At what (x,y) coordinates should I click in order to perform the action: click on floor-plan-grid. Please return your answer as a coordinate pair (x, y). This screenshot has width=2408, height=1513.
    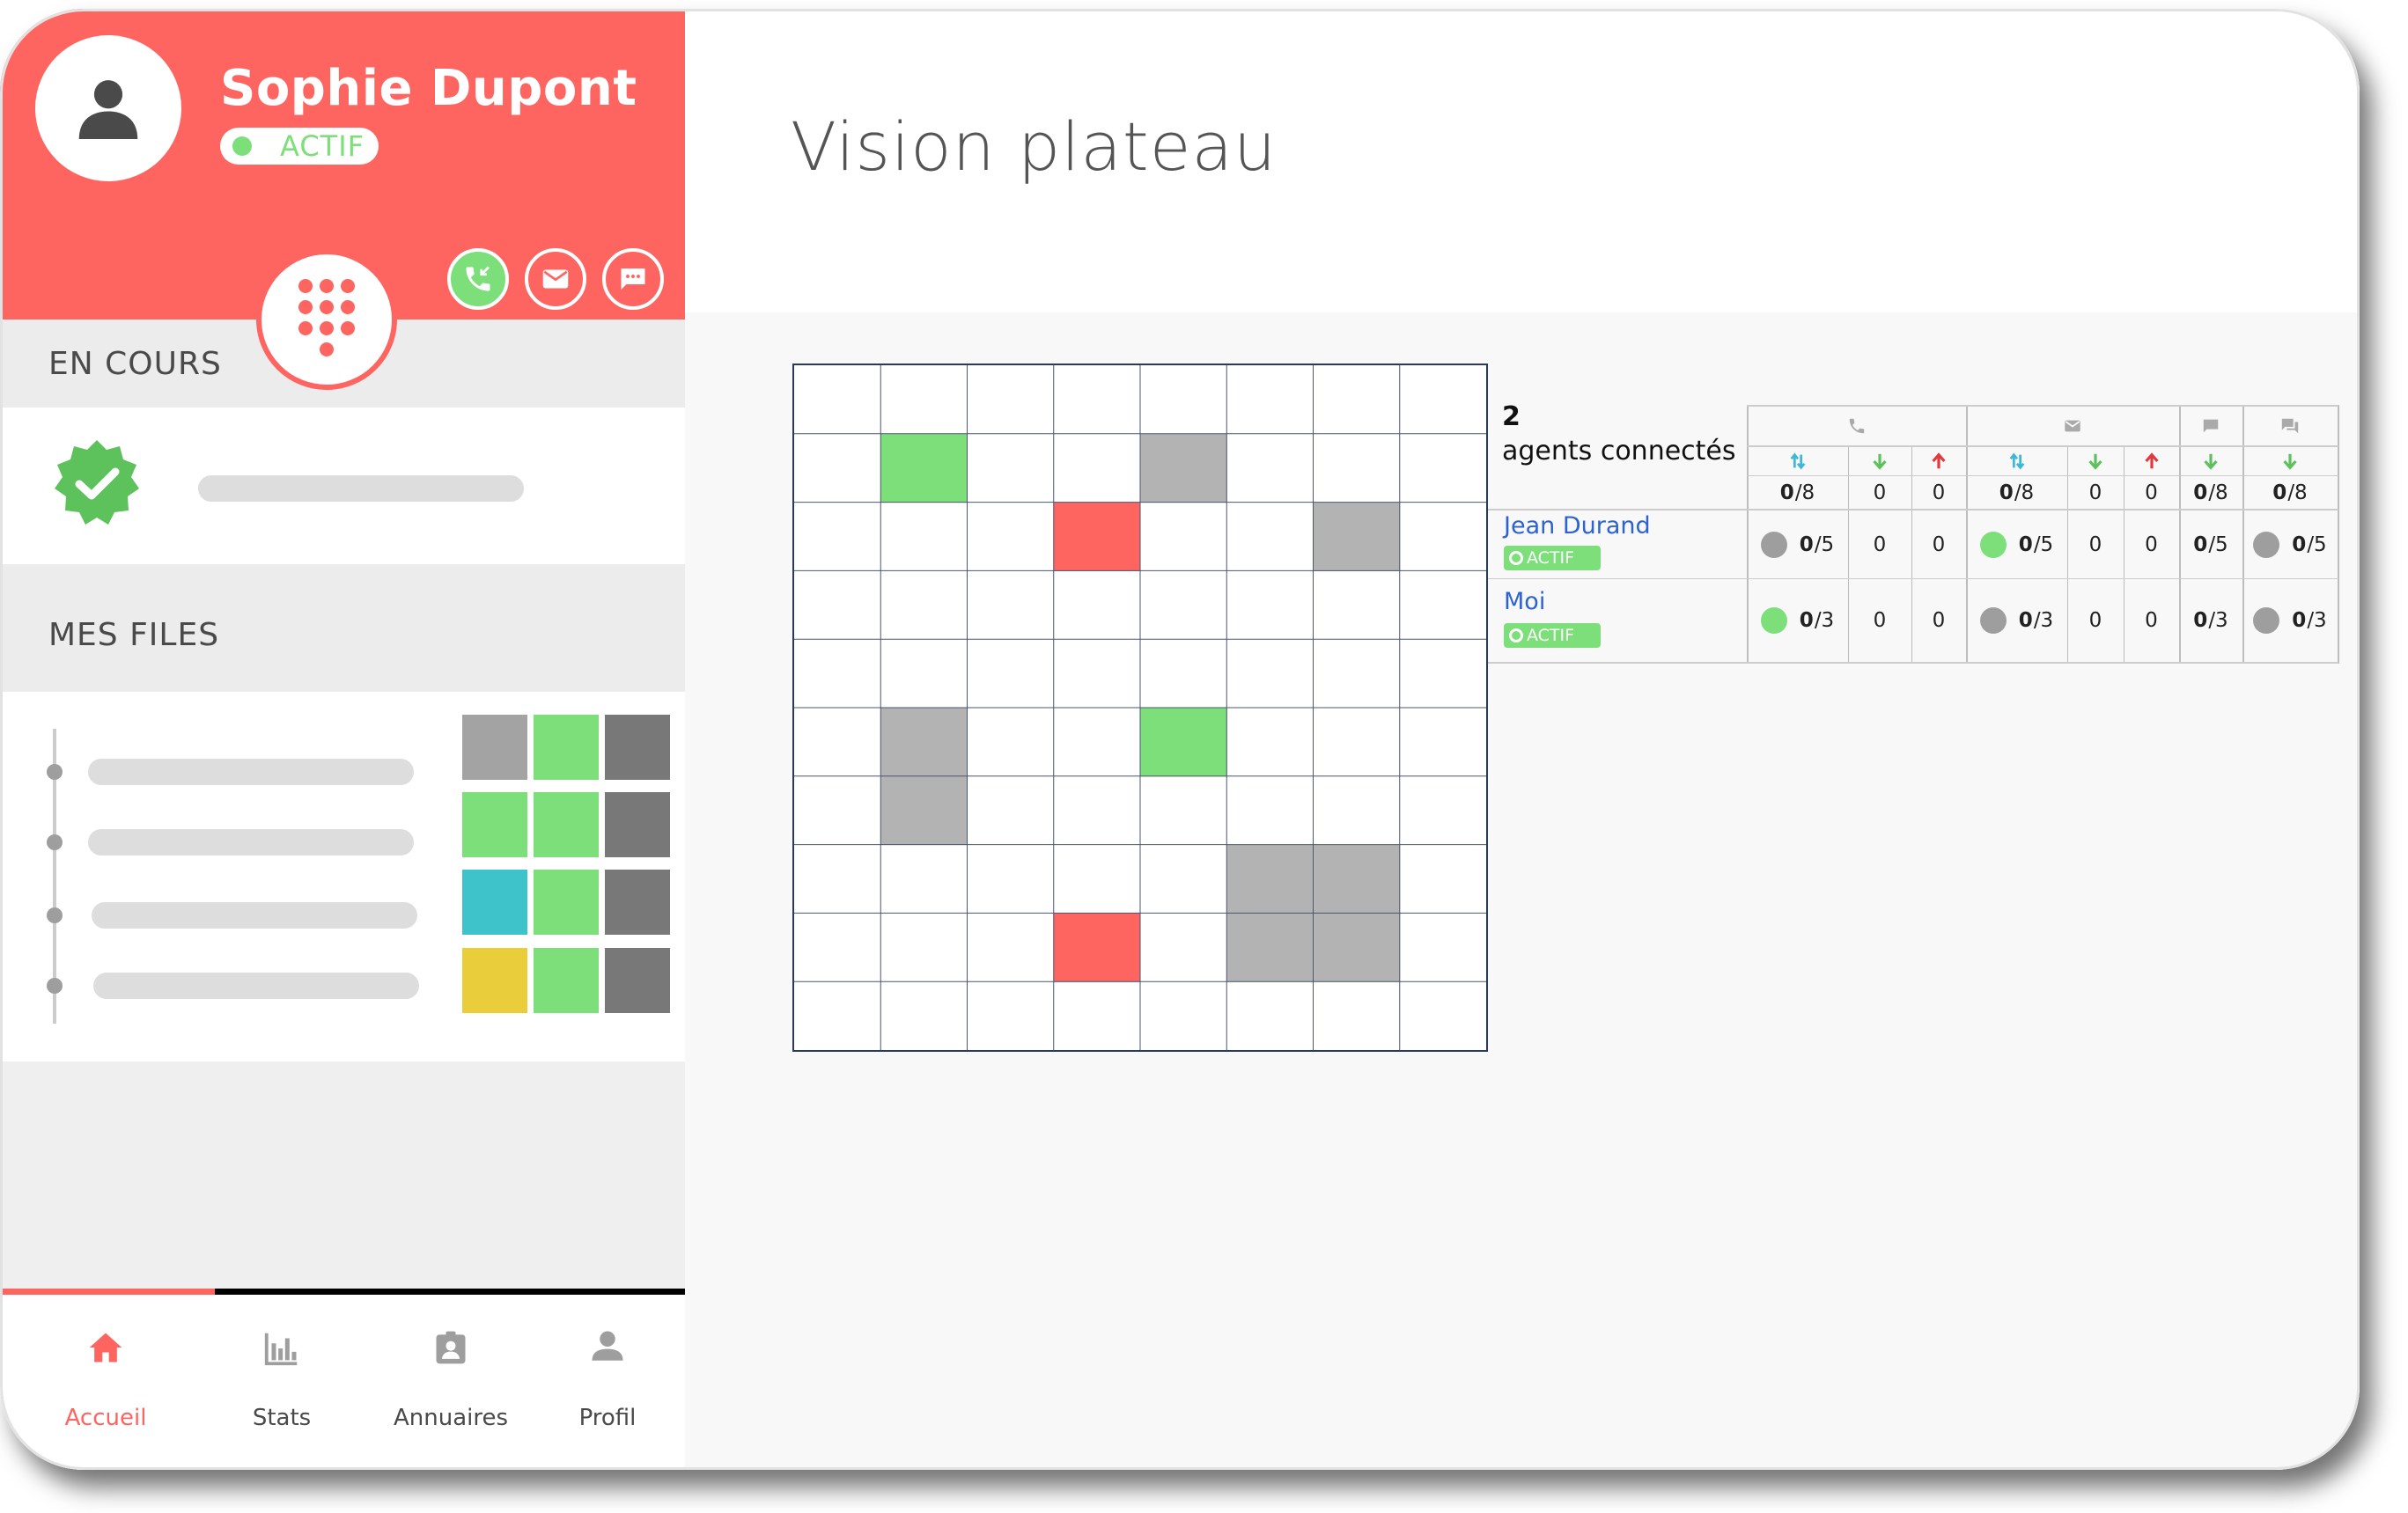
    Looking at the image, I should click on (1140, 708).